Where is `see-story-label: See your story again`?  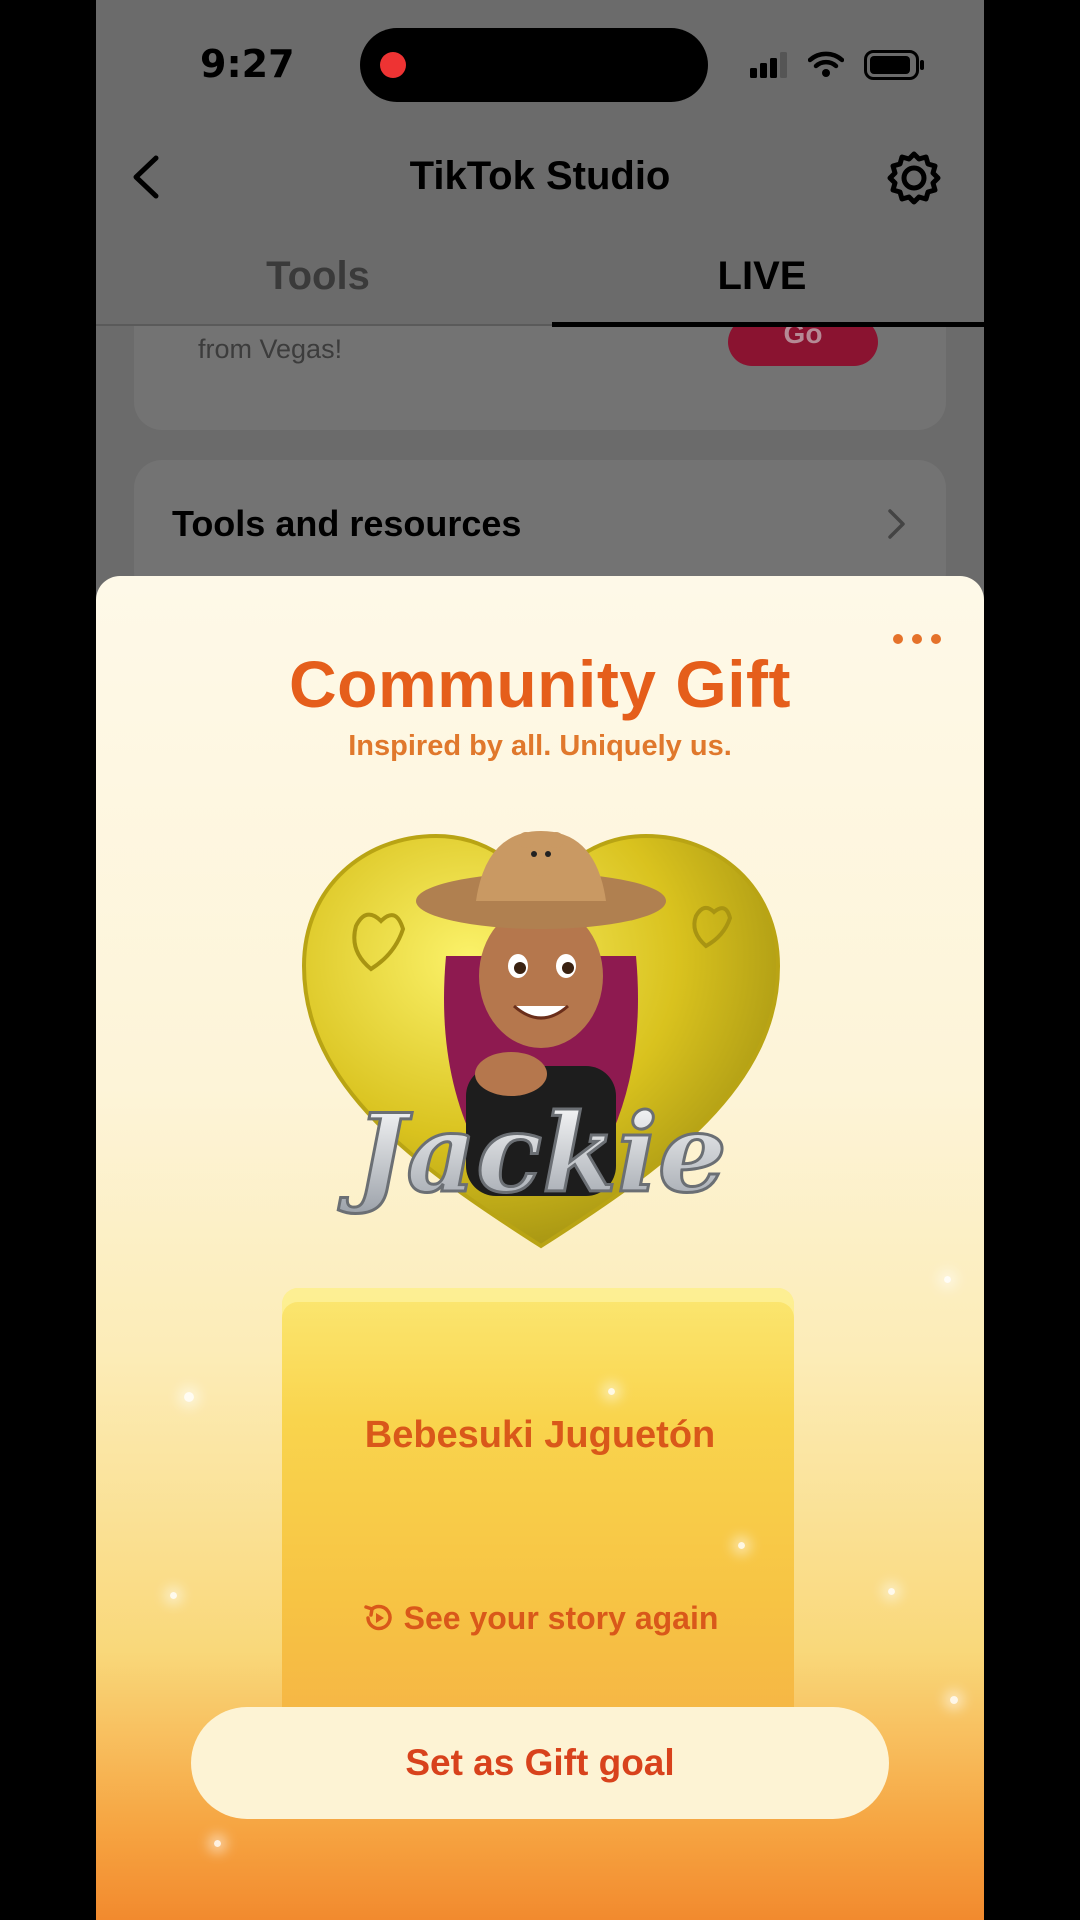
see-story-label: See your story again is located at coordinates (561, 1618).